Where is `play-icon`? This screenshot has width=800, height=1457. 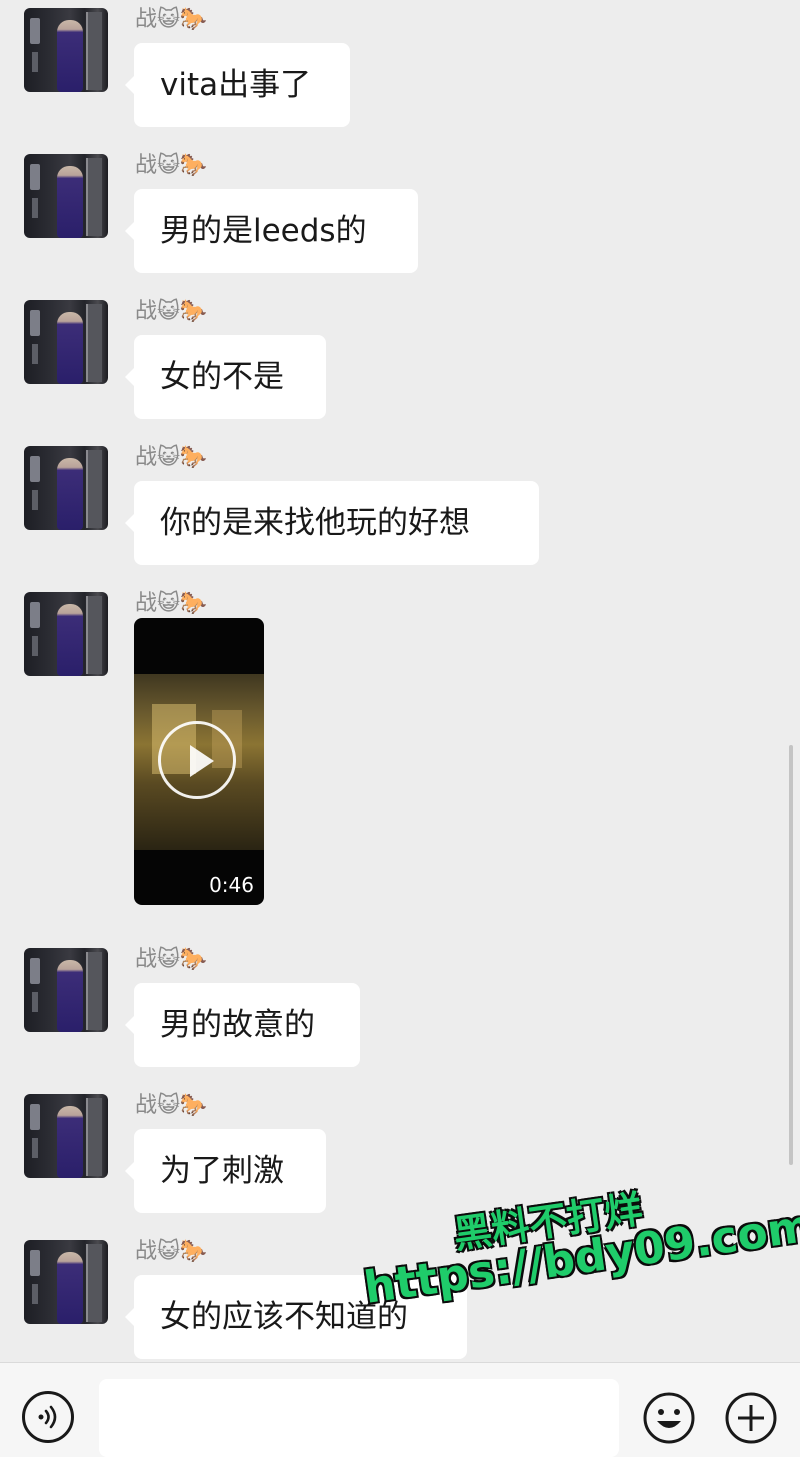 play-icon is located at coordinates (197, 760).